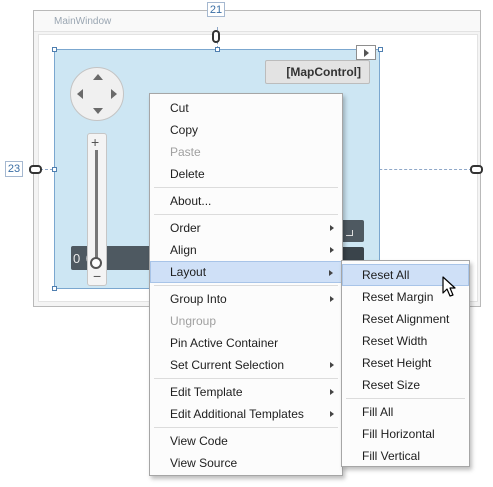  I want to click on menu-item-fill-all: Fill All, so click(405, 412).